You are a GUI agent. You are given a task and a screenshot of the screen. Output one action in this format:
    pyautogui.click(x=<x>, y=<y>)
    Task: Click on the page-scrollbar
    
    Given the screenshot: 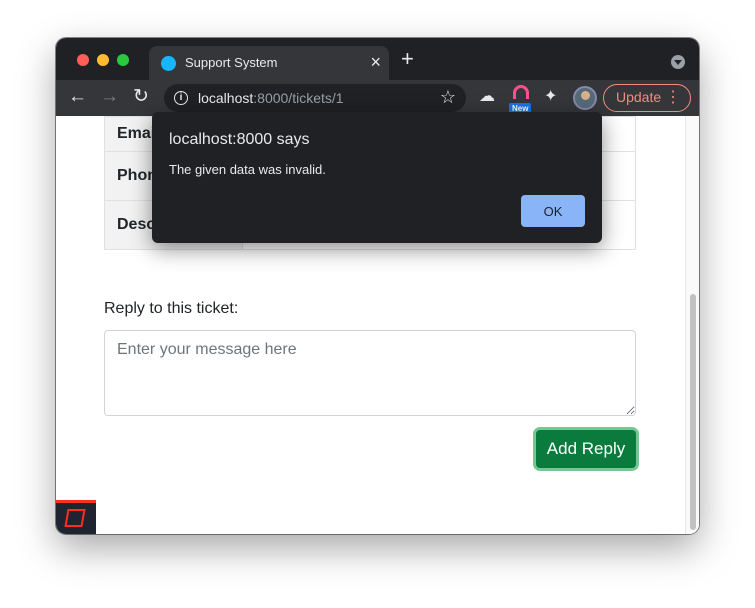 What is the action you would take?
    pyautogui.click(x=692, y=325)
    